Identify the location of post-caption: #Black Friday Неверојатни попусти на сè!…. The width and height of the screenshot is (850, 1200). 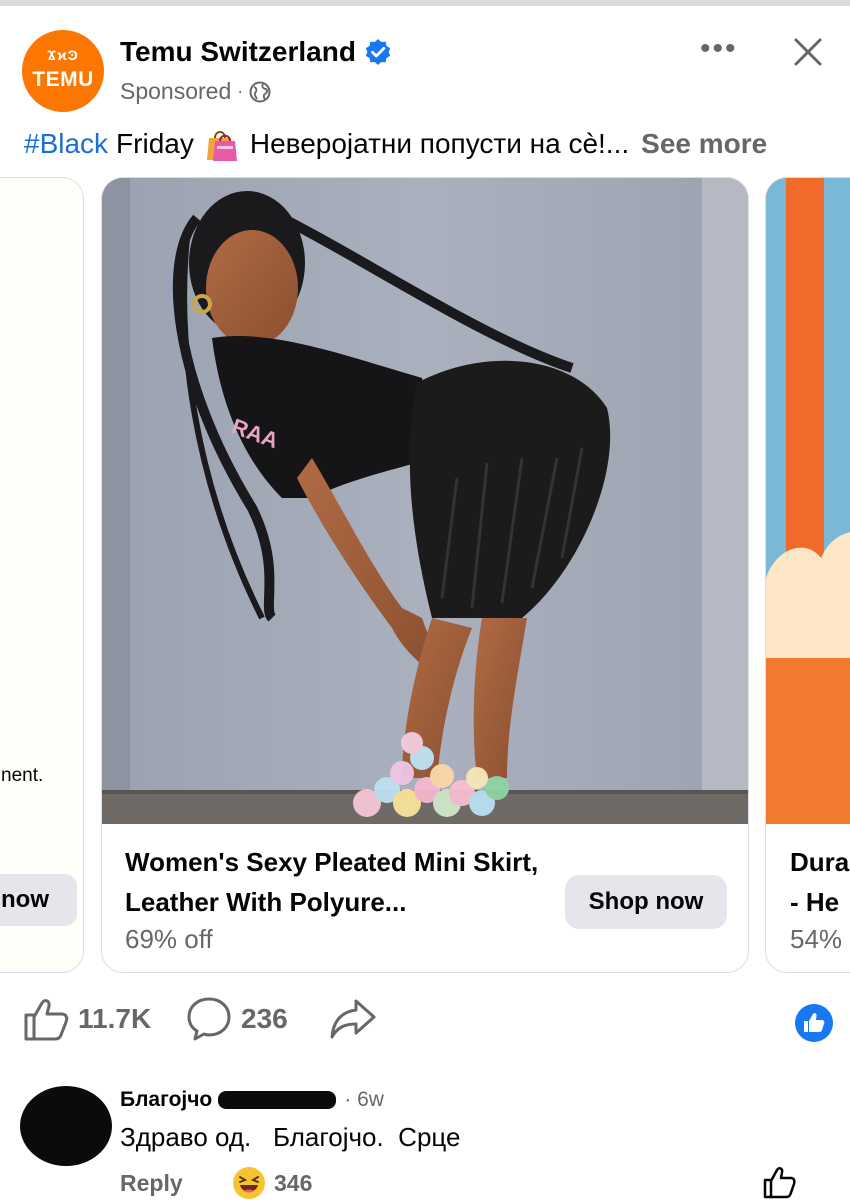
(395, 144).